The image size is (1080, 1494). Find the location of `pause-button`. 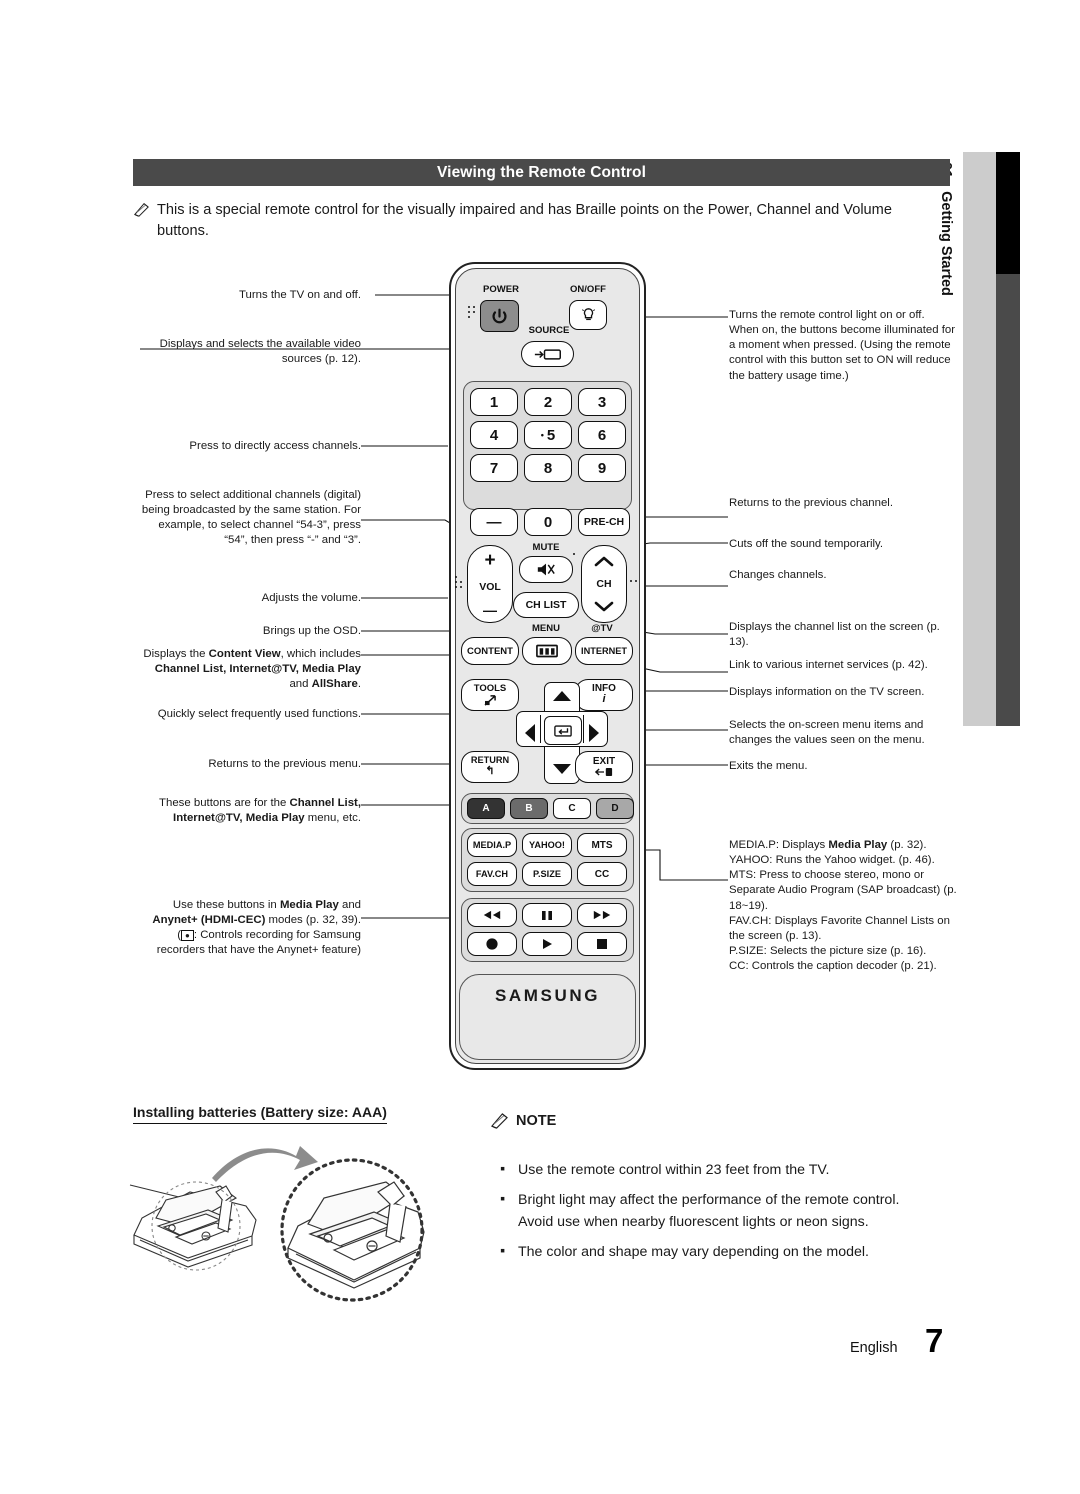

pause-button is located at coordinates (547, 915).